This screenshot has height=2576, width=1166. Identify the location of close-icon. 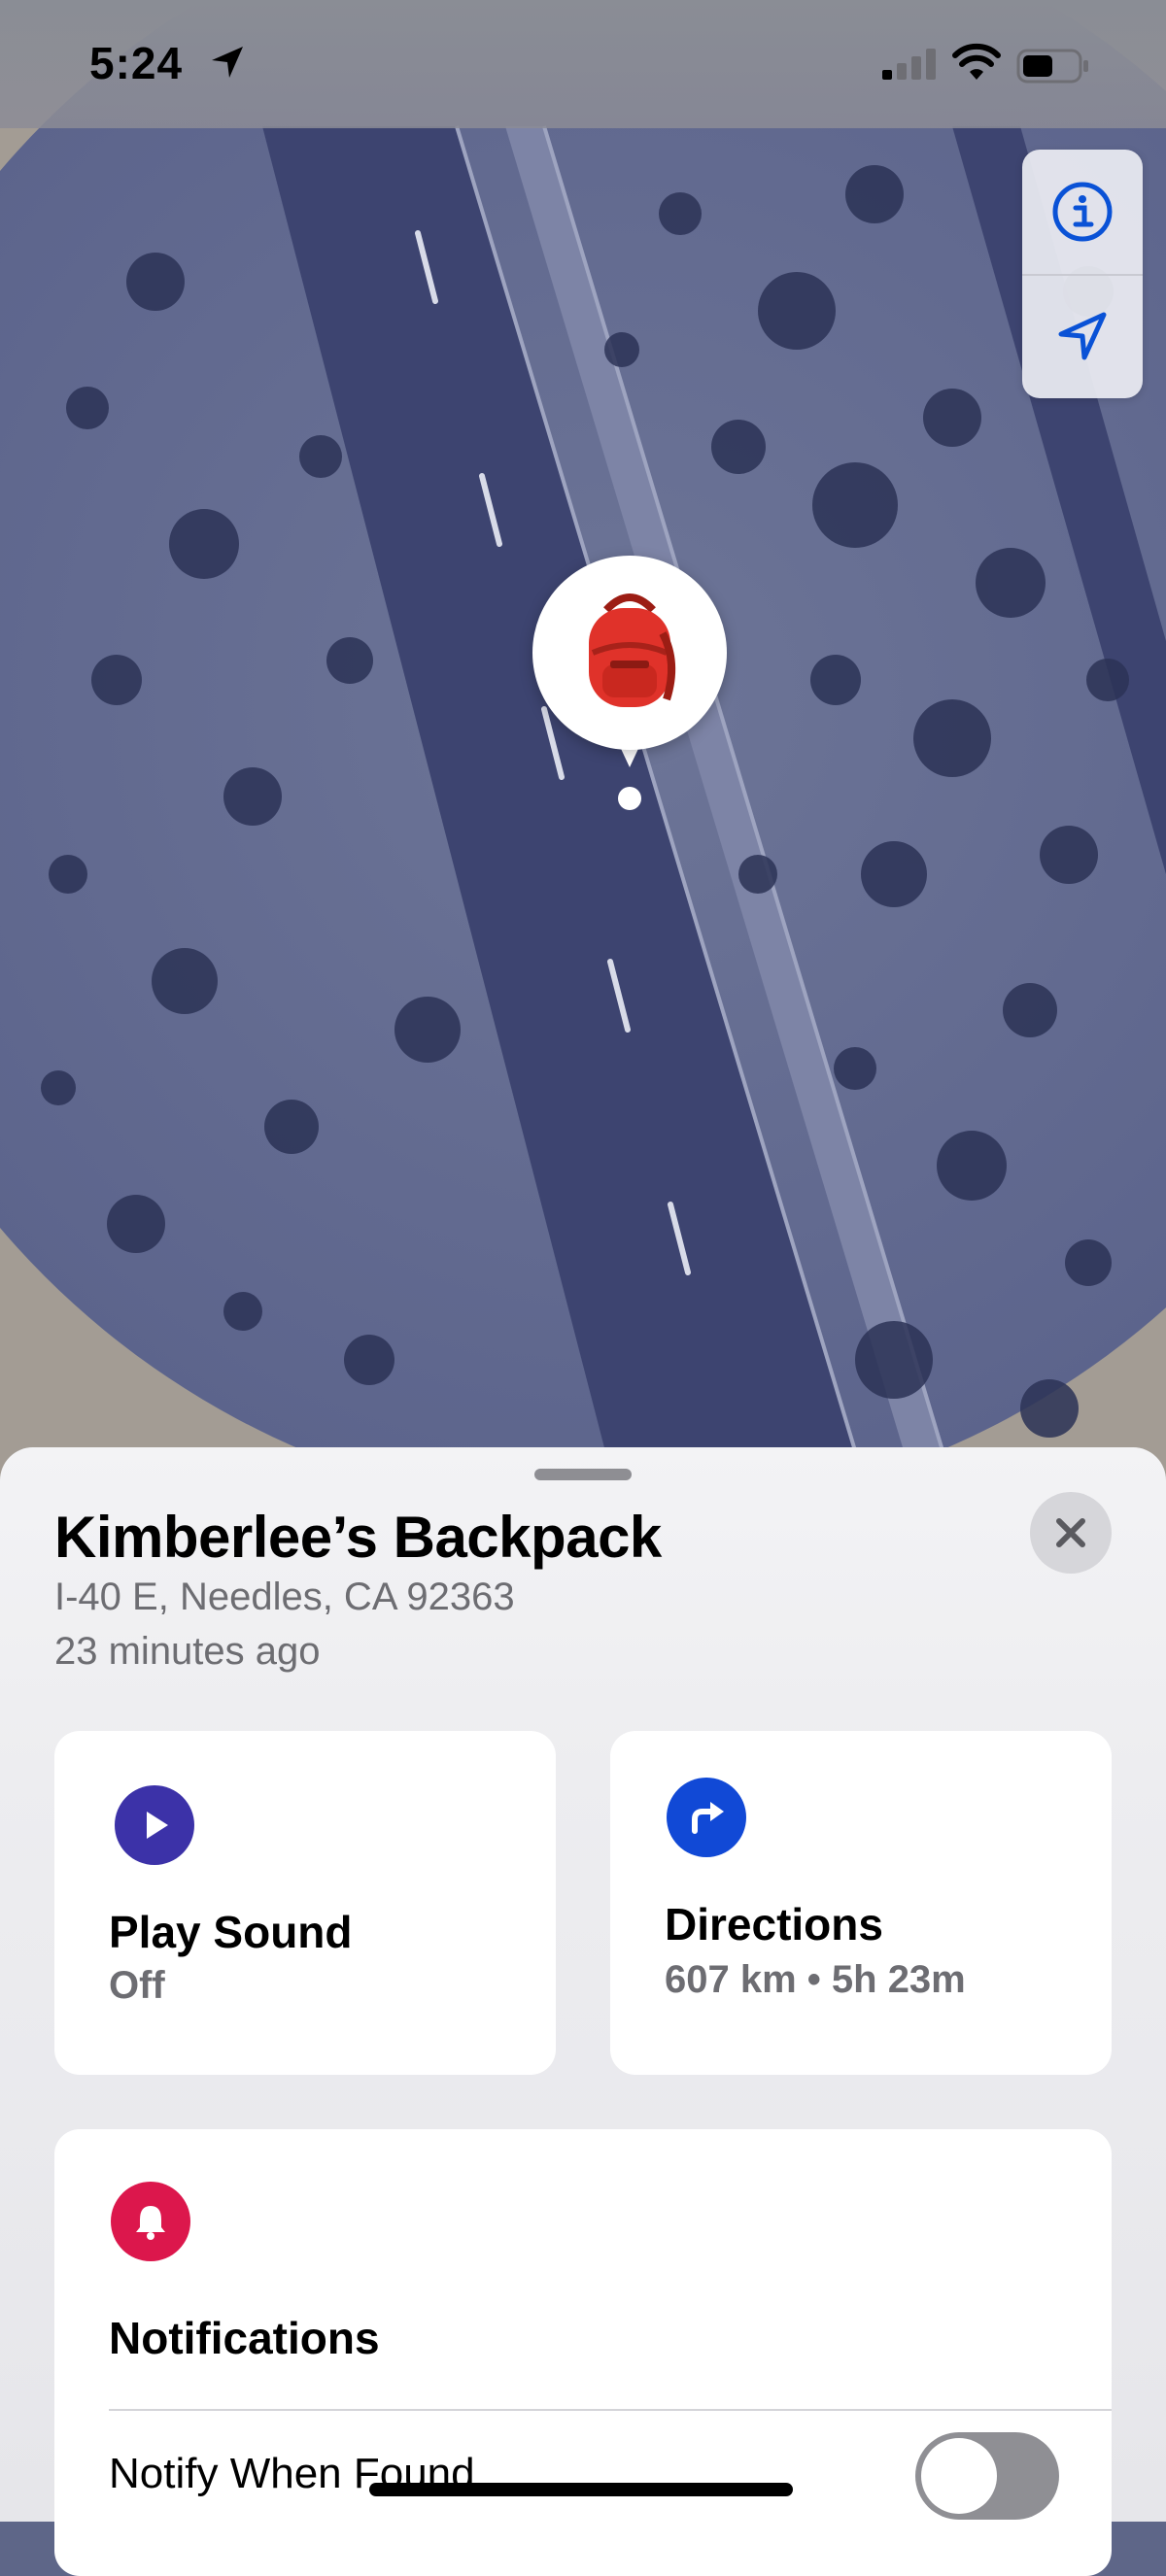
(1070, 1532).